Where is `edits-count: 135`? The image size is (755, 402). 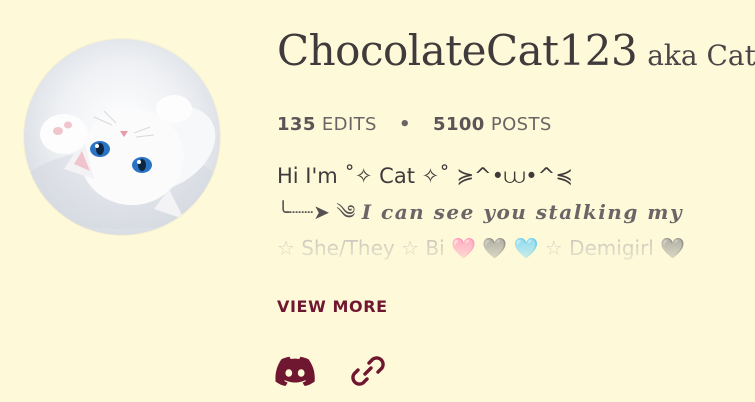
edits-count: 135 is located at coordinates (296, 124).